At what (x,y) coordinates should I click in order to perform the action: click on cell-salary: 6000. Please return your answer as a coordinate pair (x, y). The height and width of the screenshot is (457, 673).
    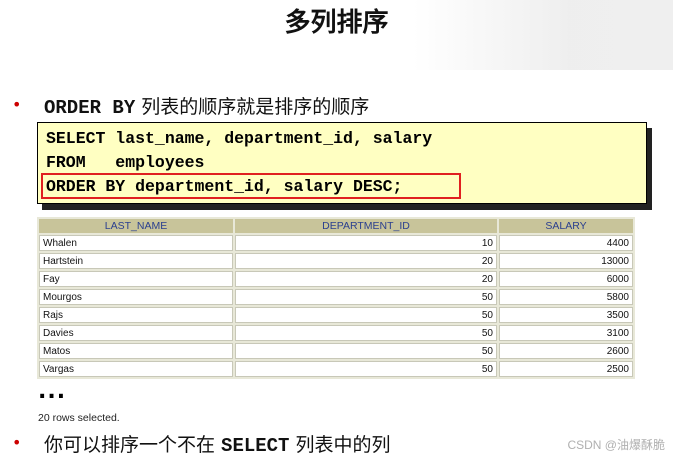
    Looking at the image, I should click on (566, 279).